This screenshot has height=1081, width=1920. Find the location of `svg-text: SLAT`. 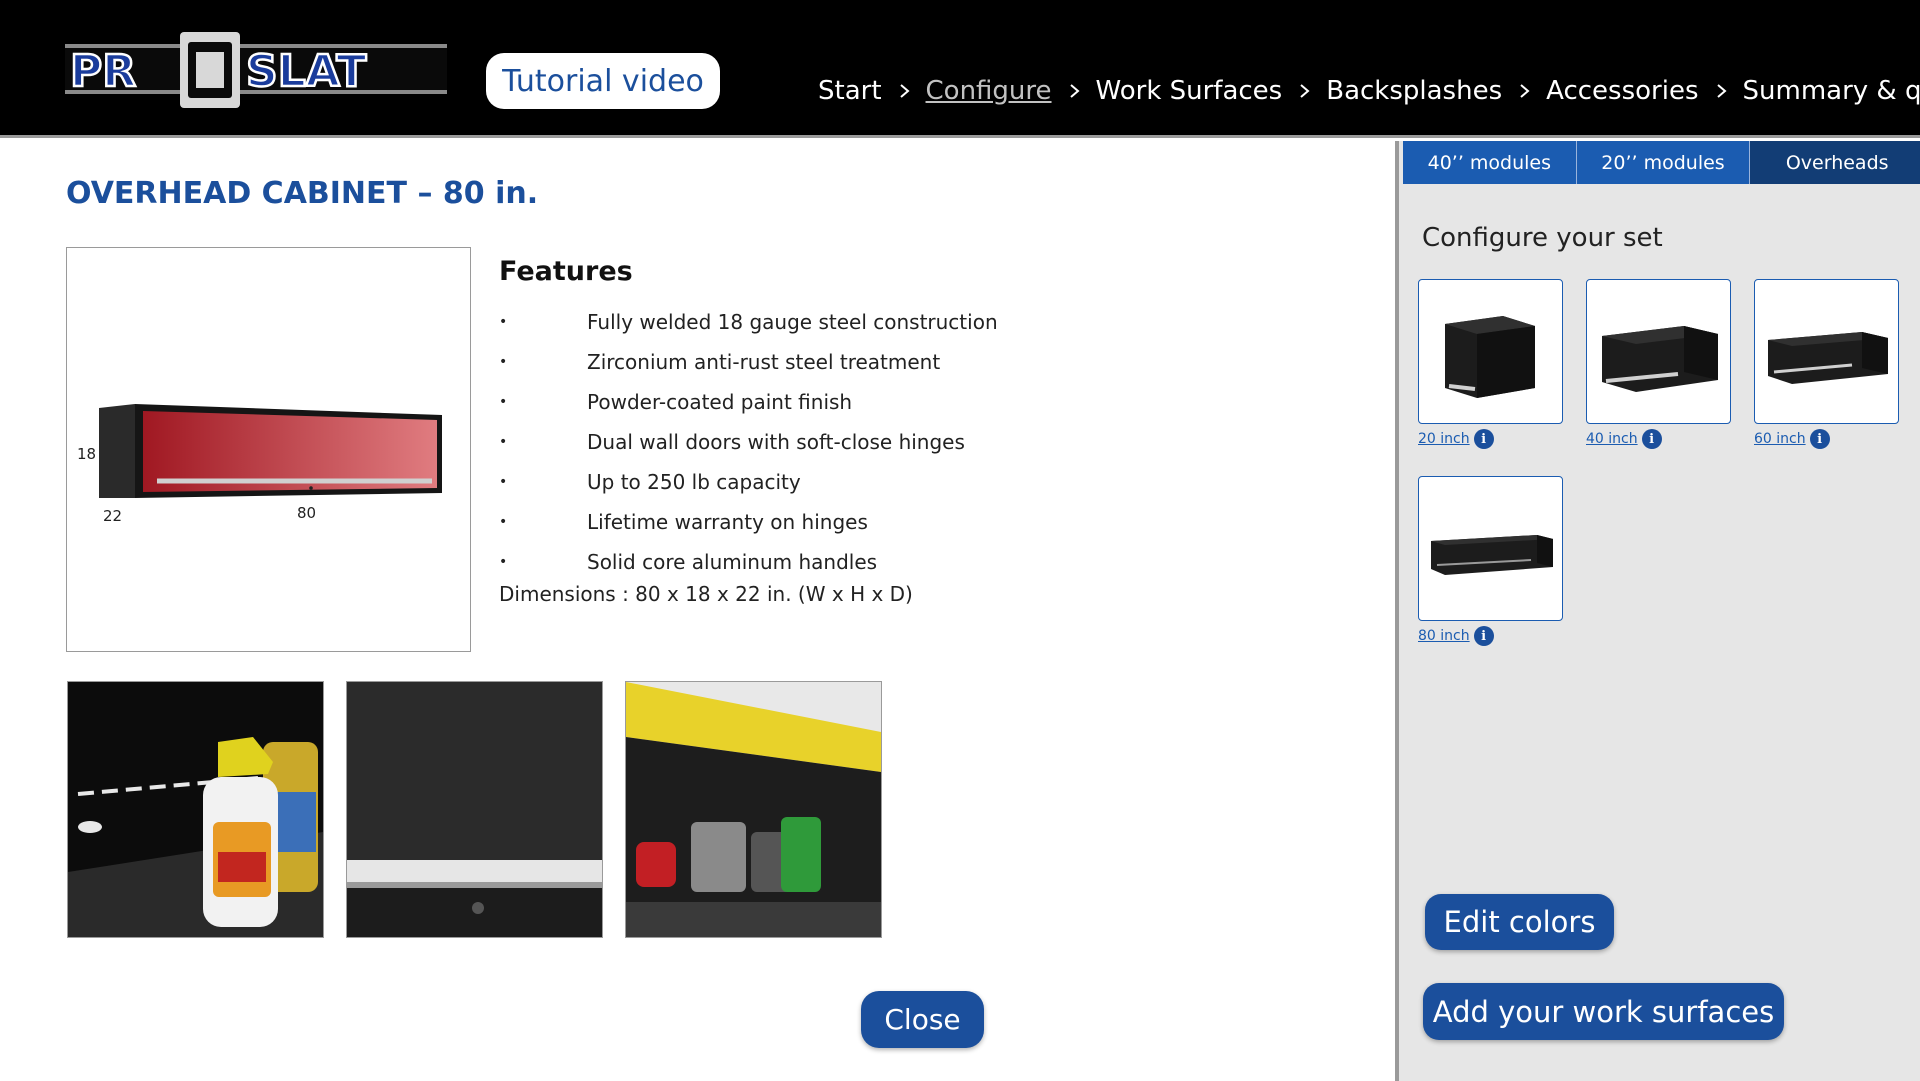

svg-text: SLAT is located at coordinates (306, 71).